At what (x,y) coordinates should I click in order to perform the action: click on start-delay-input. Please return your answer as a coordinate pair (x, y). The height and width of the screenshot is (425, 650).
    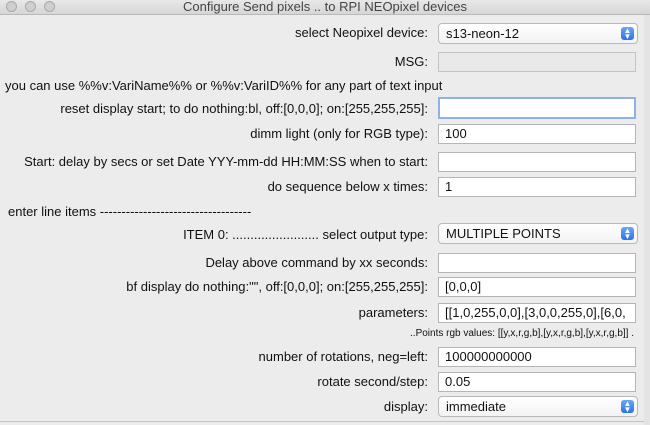
    Looking at the image, I should click on (537, 162).